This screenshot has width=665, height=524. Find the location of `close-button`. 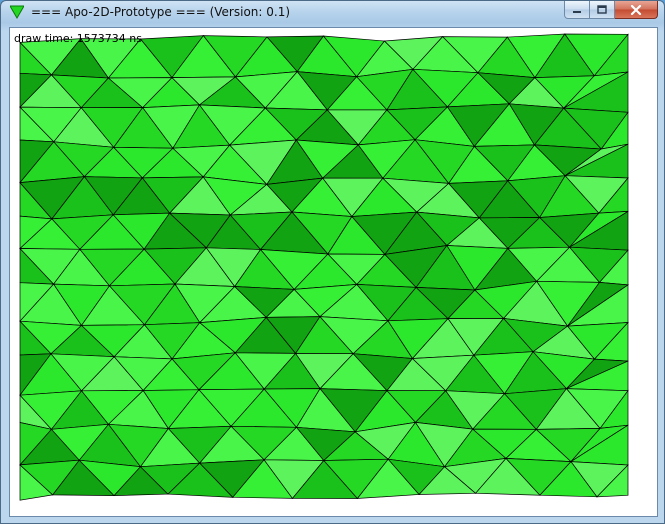

close-button is located at coordinates (636, 10).